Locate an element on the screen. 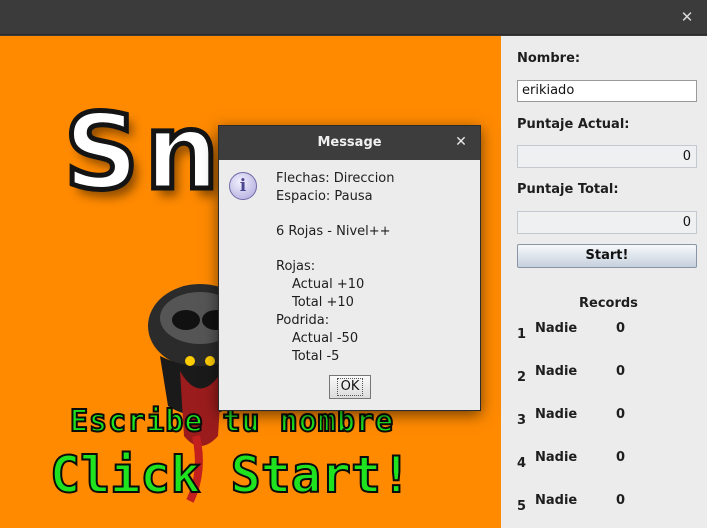 This screenshot has width=707, height=528. dialog-line: Rojas: is located at coordinates (296, 266).